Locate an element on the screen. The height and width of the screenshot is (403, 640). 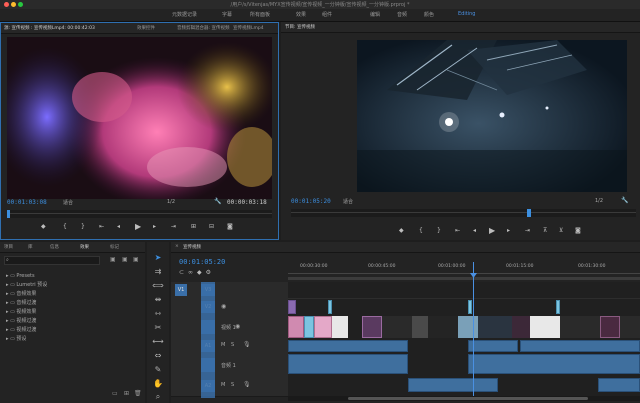
delete-icon: 🗑 is located at coordinates (138, 393).